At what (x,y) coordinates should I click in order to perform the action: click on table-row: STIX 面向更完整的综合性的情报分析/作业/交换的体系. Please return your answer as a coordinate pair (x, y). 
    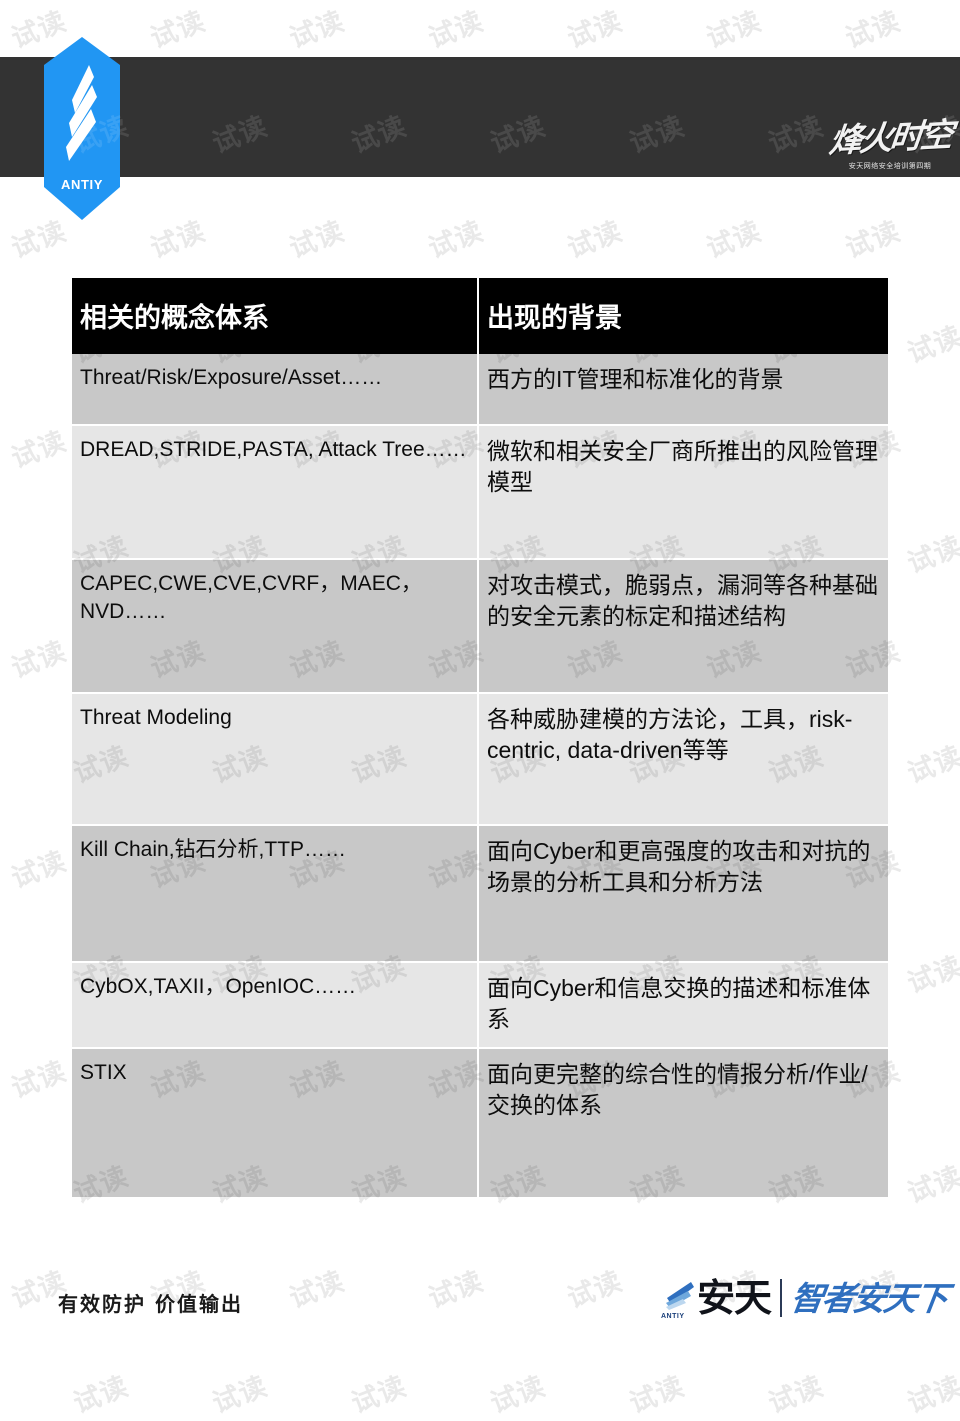
    Looking at the image, I should click on (480, 1124).